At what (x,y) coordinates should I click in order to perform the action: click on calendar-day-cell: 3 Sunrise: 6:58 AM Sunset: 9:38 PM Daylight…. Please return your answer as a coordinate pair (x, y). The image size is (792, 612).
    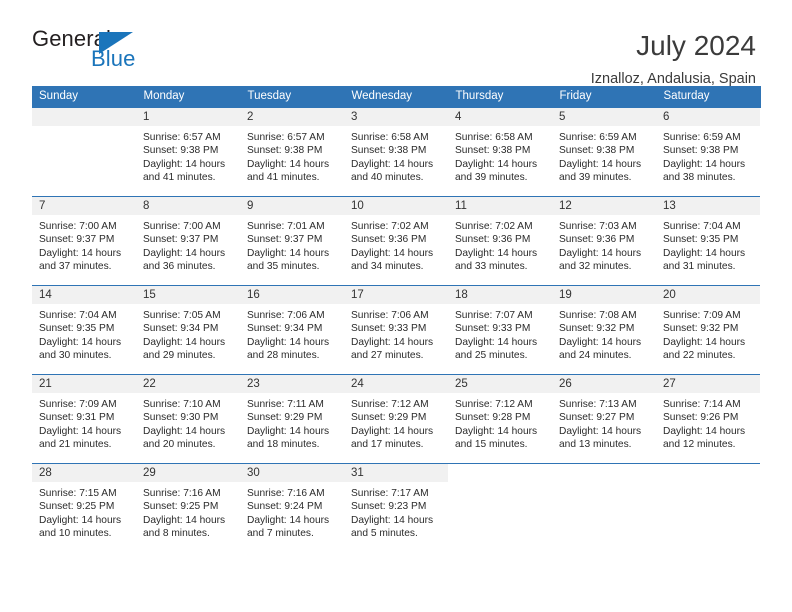
    Looking at the image, I should click on (396, 152).